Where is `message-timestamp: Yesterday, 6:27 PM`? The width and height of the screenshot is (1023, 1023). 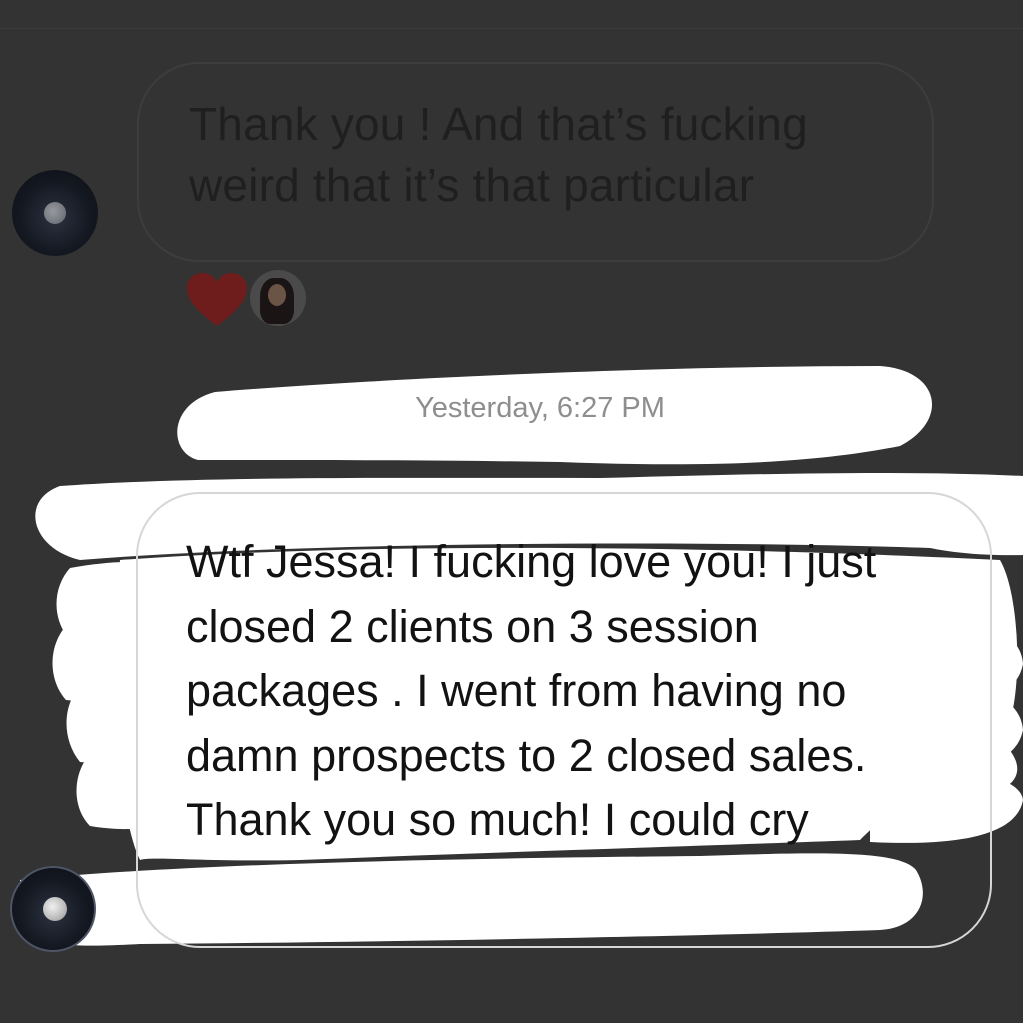 message-timestamp: Yesterday, 6:27 PM is located at coordinates (540, 408).